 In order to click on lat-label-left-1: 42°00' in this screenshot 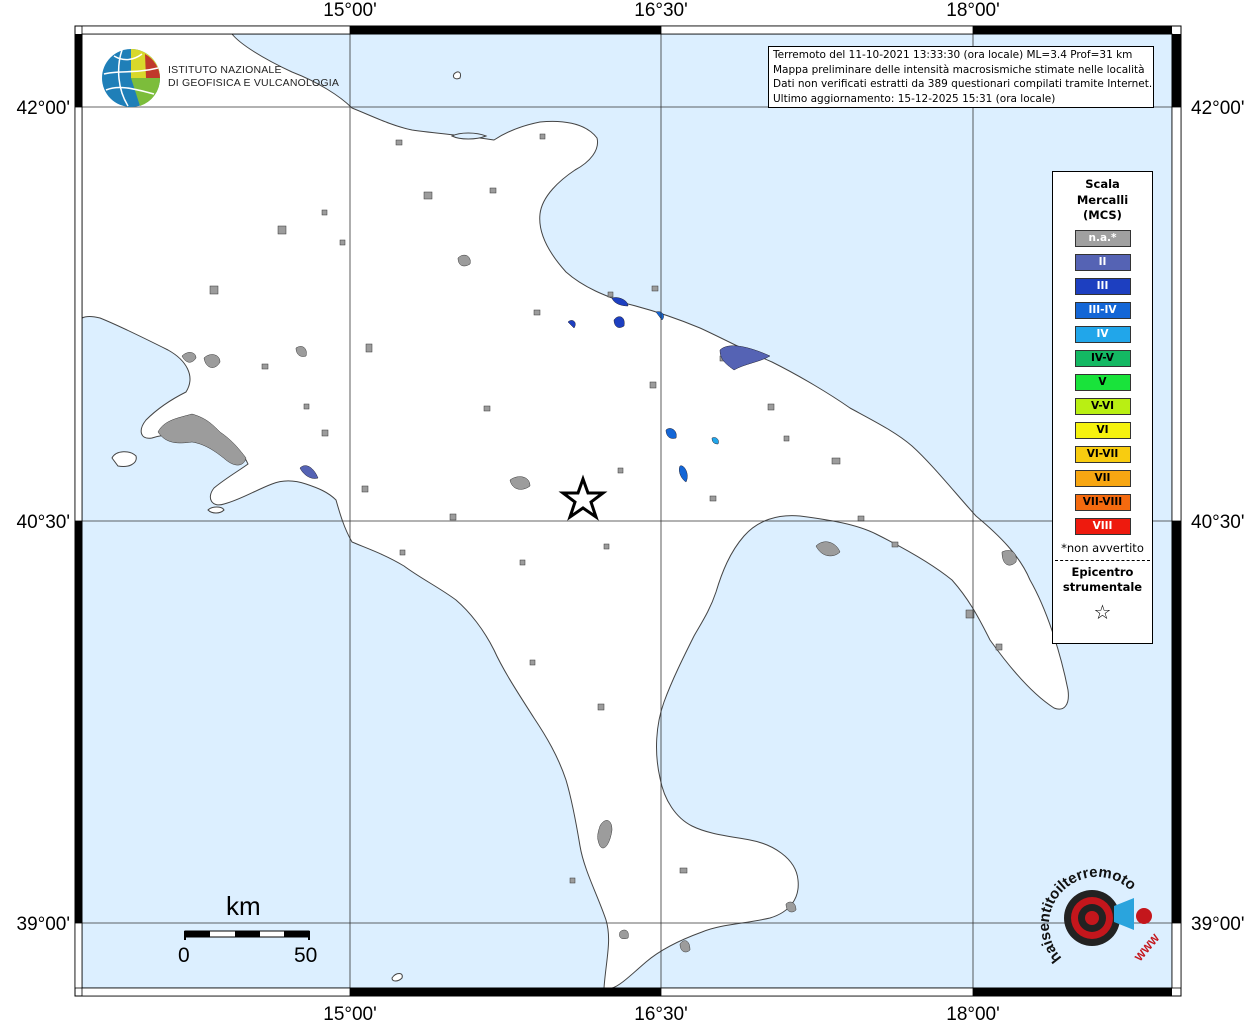, I will do `click(44, 108)`.